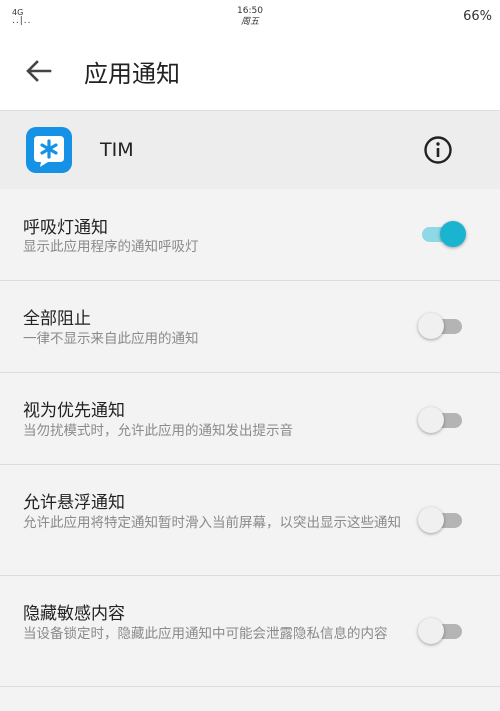 The width and height of the screenshot is (500, 711). What do you see at coordinates (250, 327) in the screenshot?
I see `setting-block-all: 全部阻止 一律不显示来自此应用的通知` at bounding box center [250, 327].